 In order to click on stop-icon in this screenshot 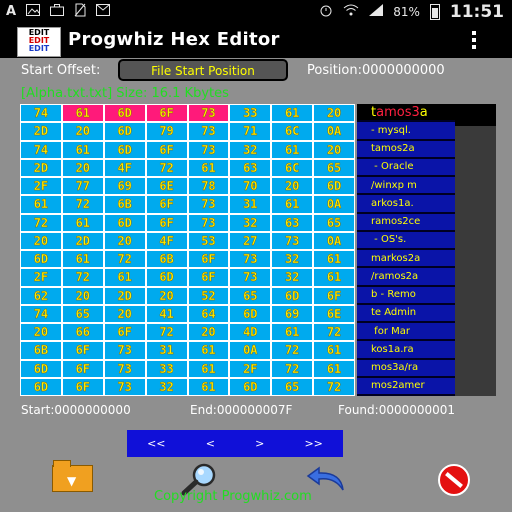, I will do `click(454, 480)`.